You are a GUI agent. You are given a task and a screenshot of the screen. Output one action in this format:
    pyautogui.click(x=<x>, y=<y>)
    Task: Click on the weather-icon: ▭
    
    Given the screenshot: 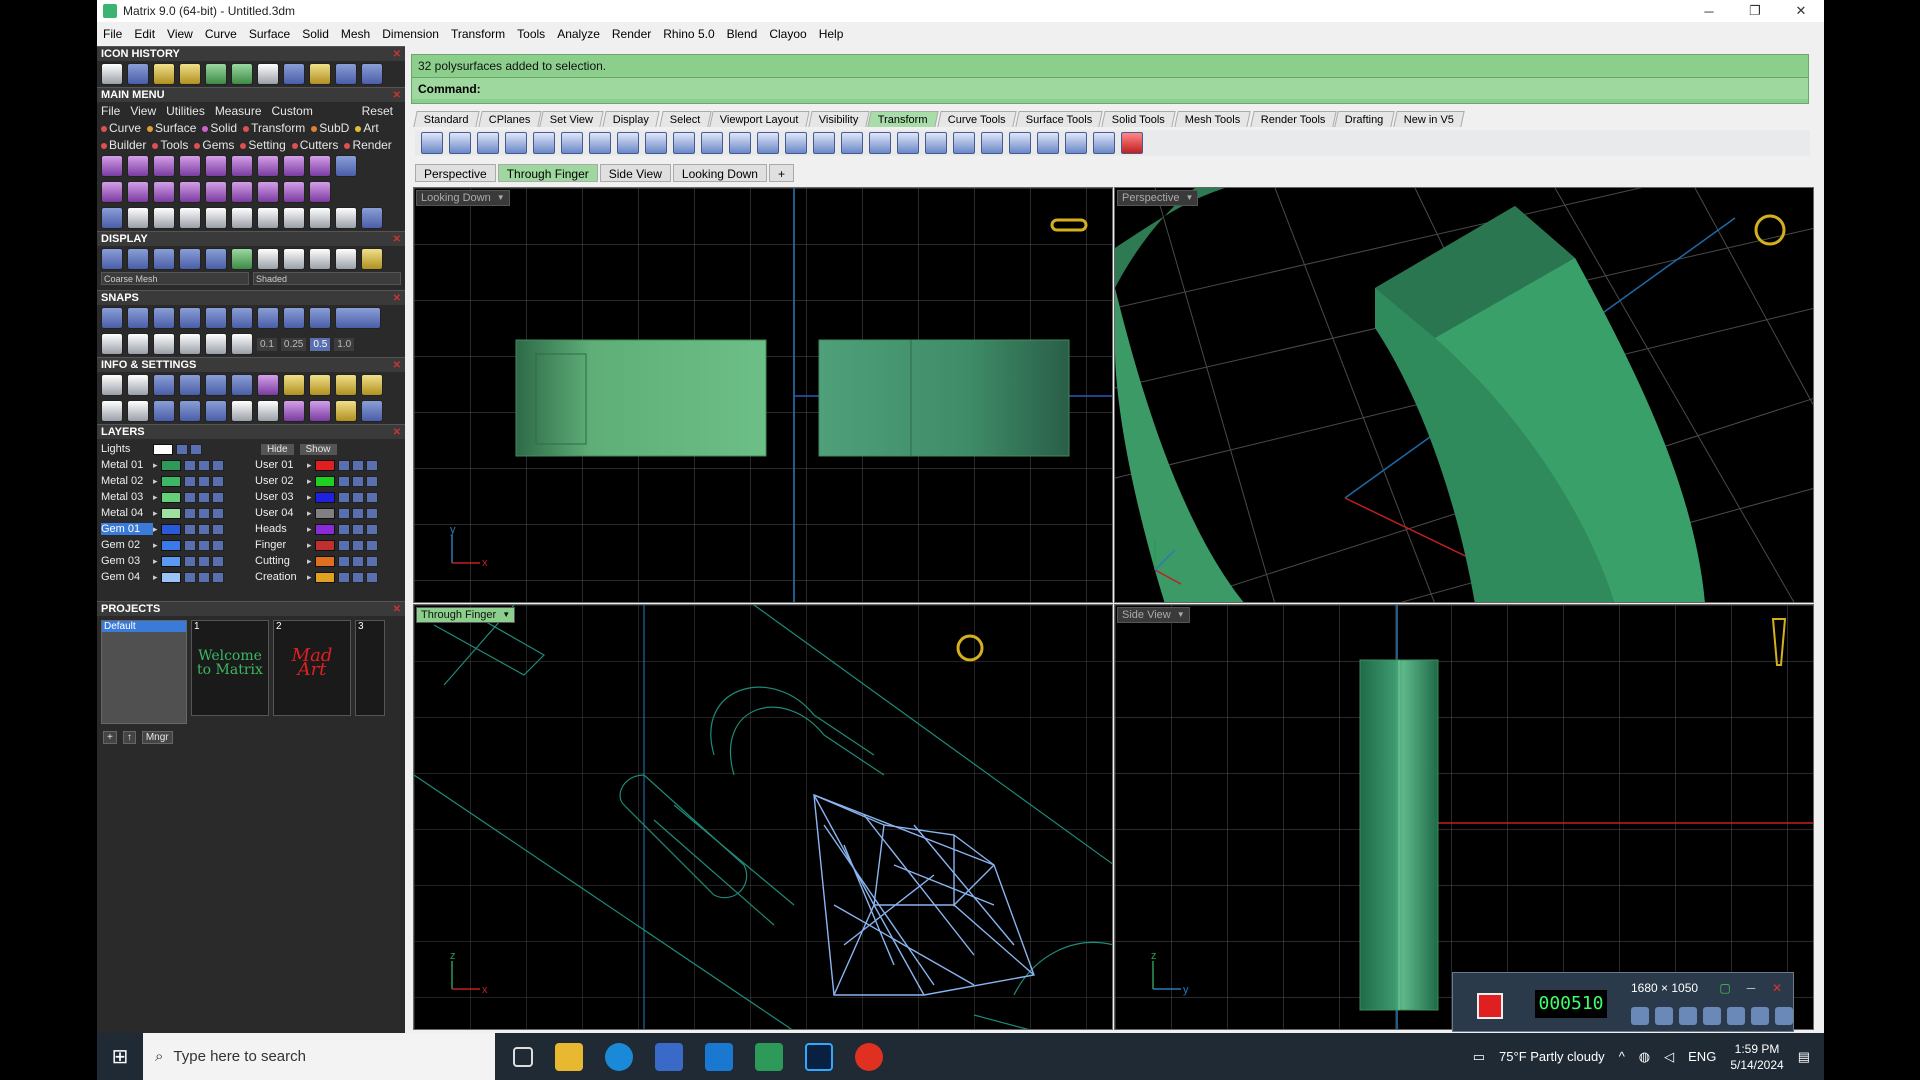 What is the action you would take?
    pyautogui.click(x=1479, y=1057)
    